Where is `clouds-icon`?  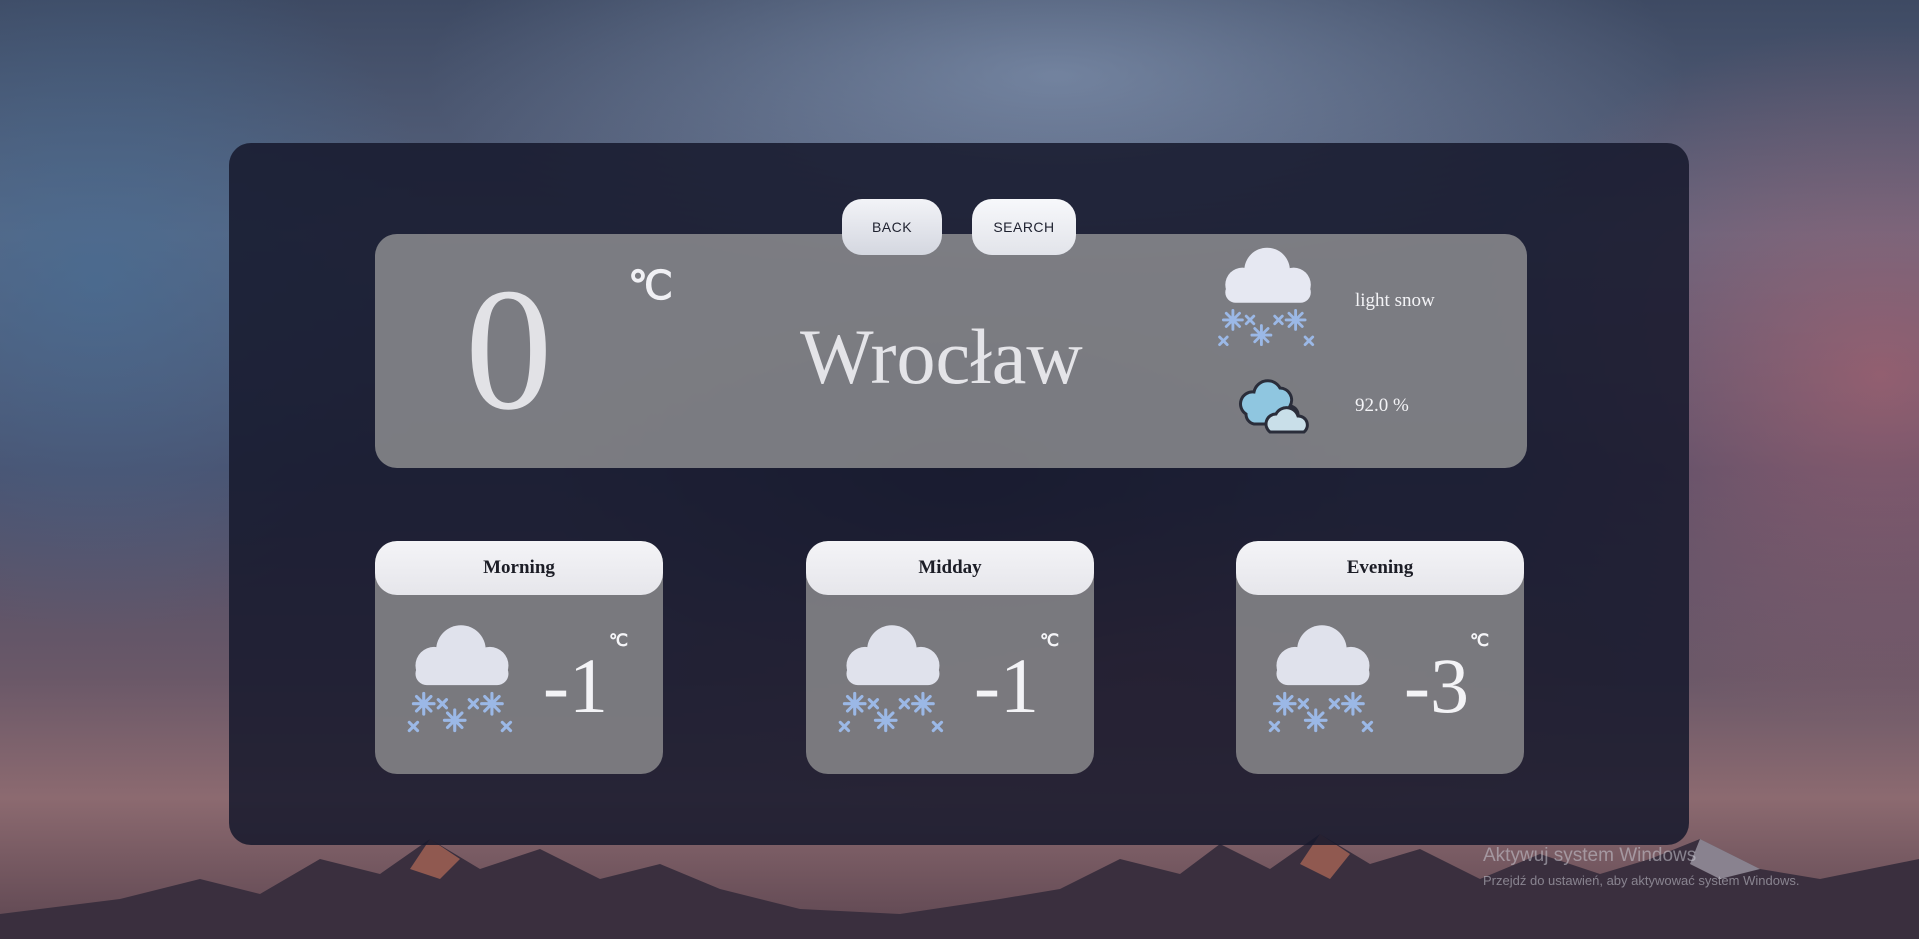 clouds-icon is located at coordinates (1274, 406).